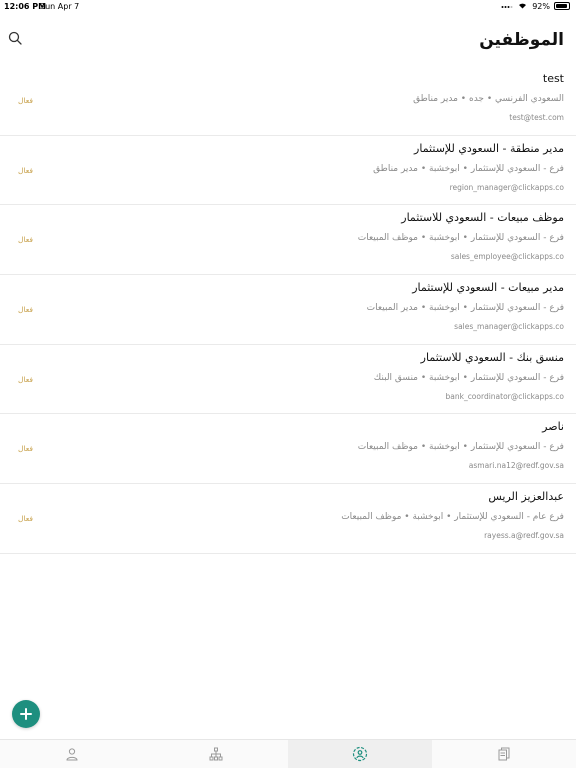  Describe the element at coordinates (15, 38) in the screenshot. I see `search-icon` at that location.